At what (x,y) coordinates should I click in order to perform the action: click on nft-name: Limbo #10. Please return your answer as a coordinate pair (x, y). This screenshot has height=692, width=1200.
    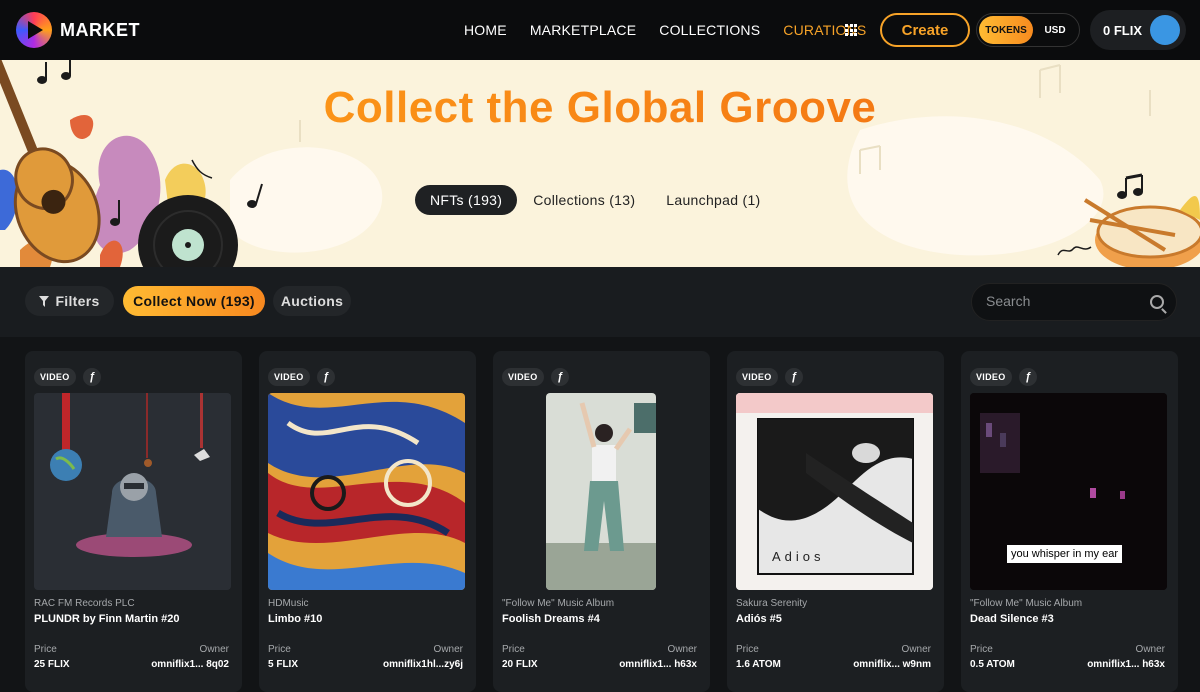
    Looking at the image, I should click on (295, 619).